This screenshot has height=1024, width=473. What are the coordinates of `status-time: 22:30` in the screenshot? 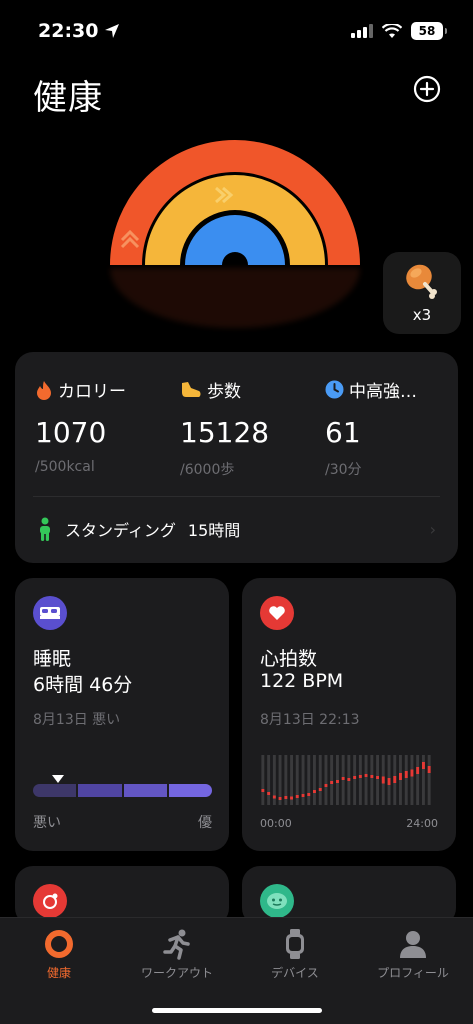 It's located at (79, 31).